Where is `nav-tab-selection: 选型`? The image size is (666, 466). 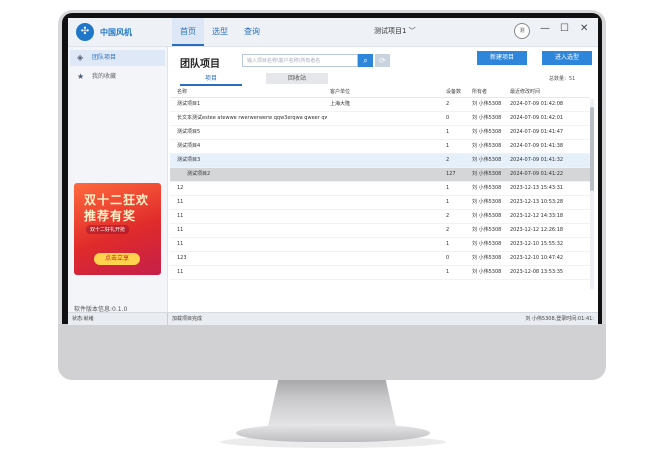
nav-tab-selection: 选型 is located at coordinates (220, 32).